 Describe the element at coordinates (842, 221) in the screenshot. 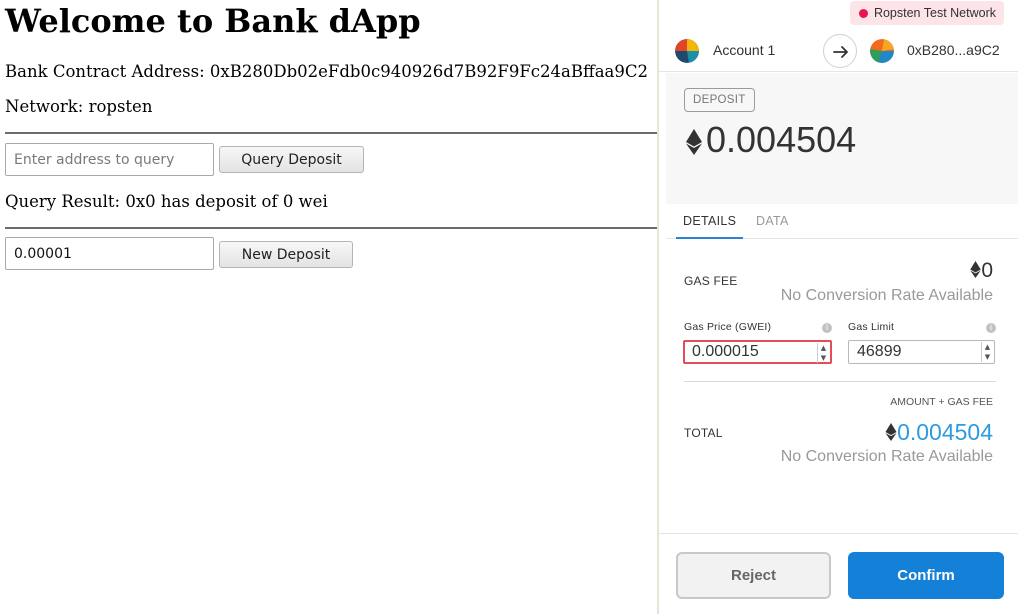

I see `details-tabs: DETAILS DATA` at that location.